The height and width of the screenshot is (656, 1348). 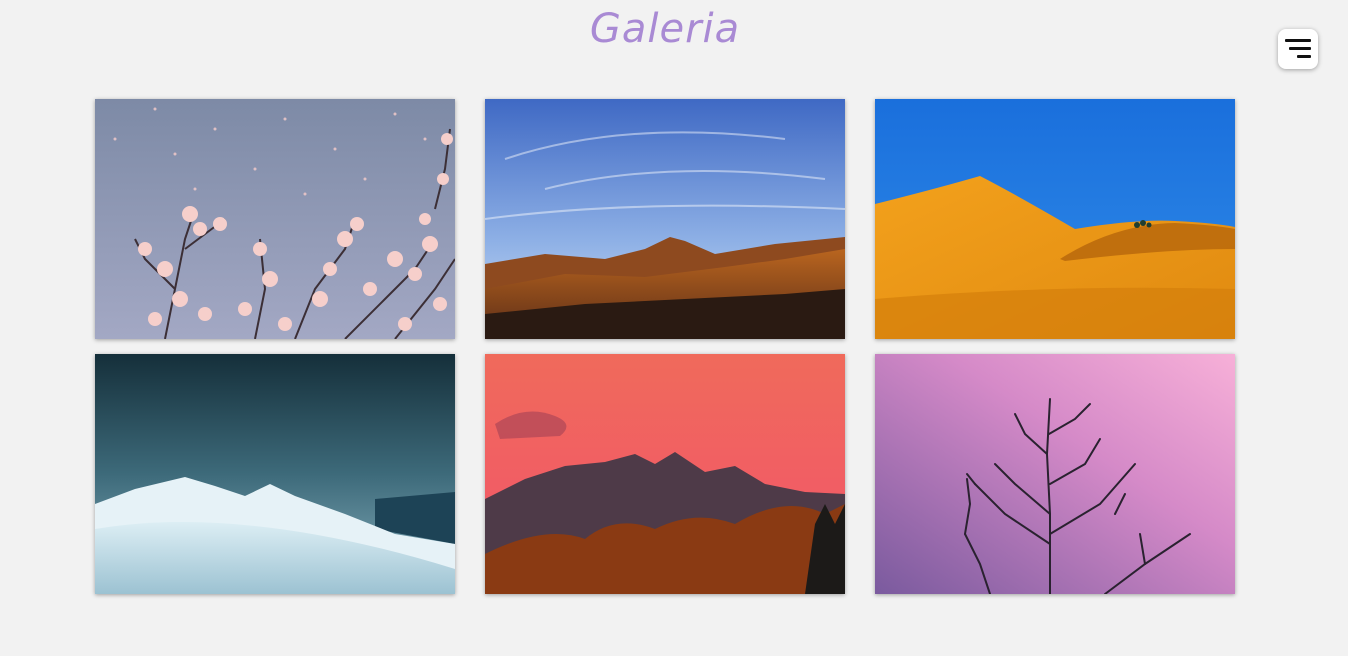 I want to click on bare-tree-pink-sky-icon, so click(x=1055, y=474).